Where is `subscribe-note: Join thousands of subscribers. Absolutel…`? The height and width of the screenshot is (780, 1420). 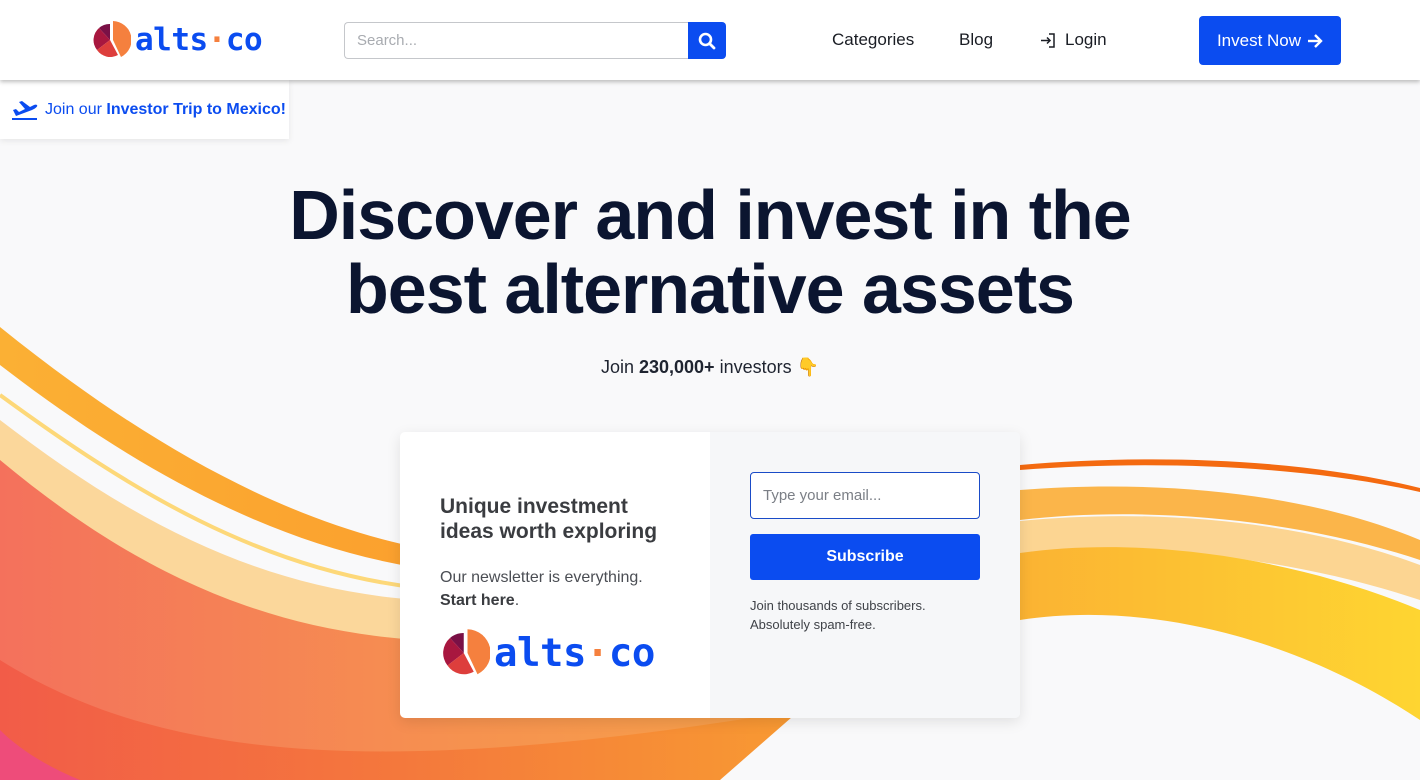
subscribe-note: Join thousands of subscribers. Absolutel… is located at coordinates (838, 615).